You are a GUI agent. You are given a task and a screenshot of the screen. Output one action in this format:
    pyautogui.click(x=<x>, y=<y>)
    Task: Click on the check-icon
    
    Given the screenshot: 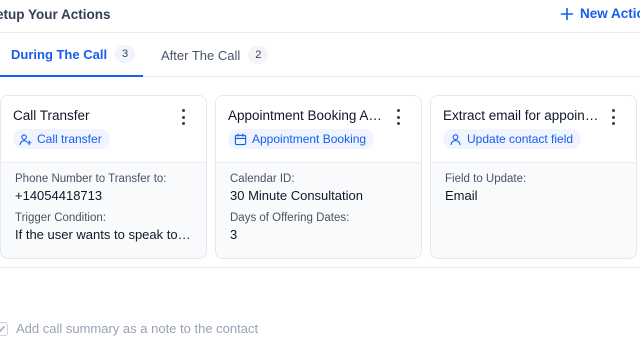 What is the action you would take?
    pyautogui.click(x=2, y=328)
    